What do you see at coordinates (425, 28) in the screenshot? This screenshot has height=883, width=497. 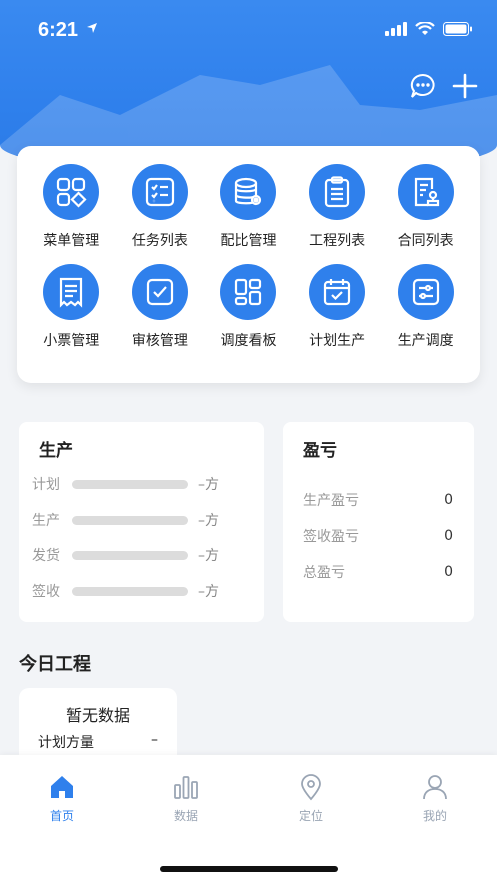 I see `wifi-icon` at bounding box center [425, 28].